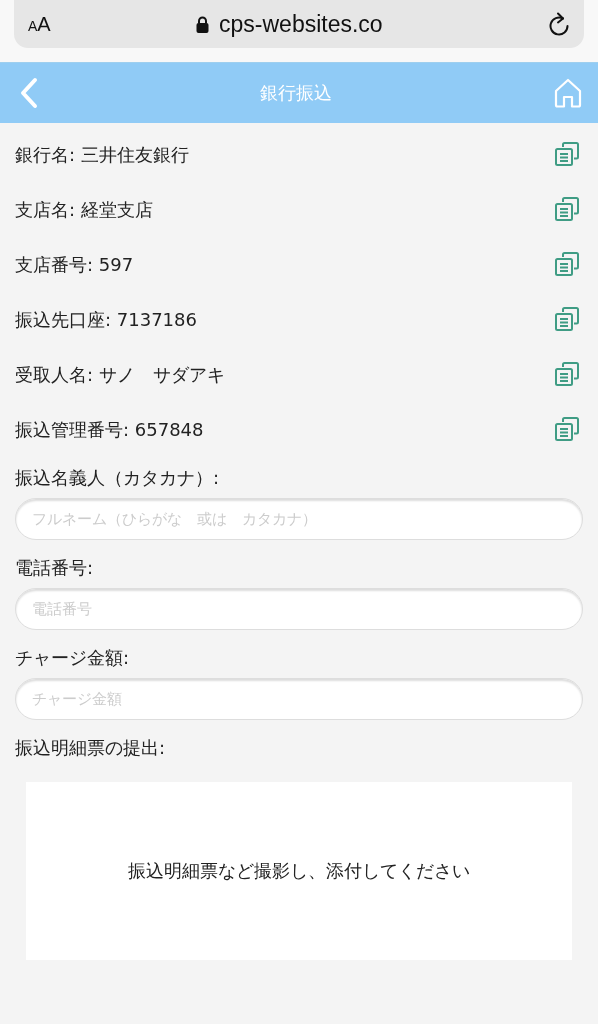 This screenshot has width=598, height=1024. I want to click on info-text: 振込先口座: 7137186, so click(106, 319).